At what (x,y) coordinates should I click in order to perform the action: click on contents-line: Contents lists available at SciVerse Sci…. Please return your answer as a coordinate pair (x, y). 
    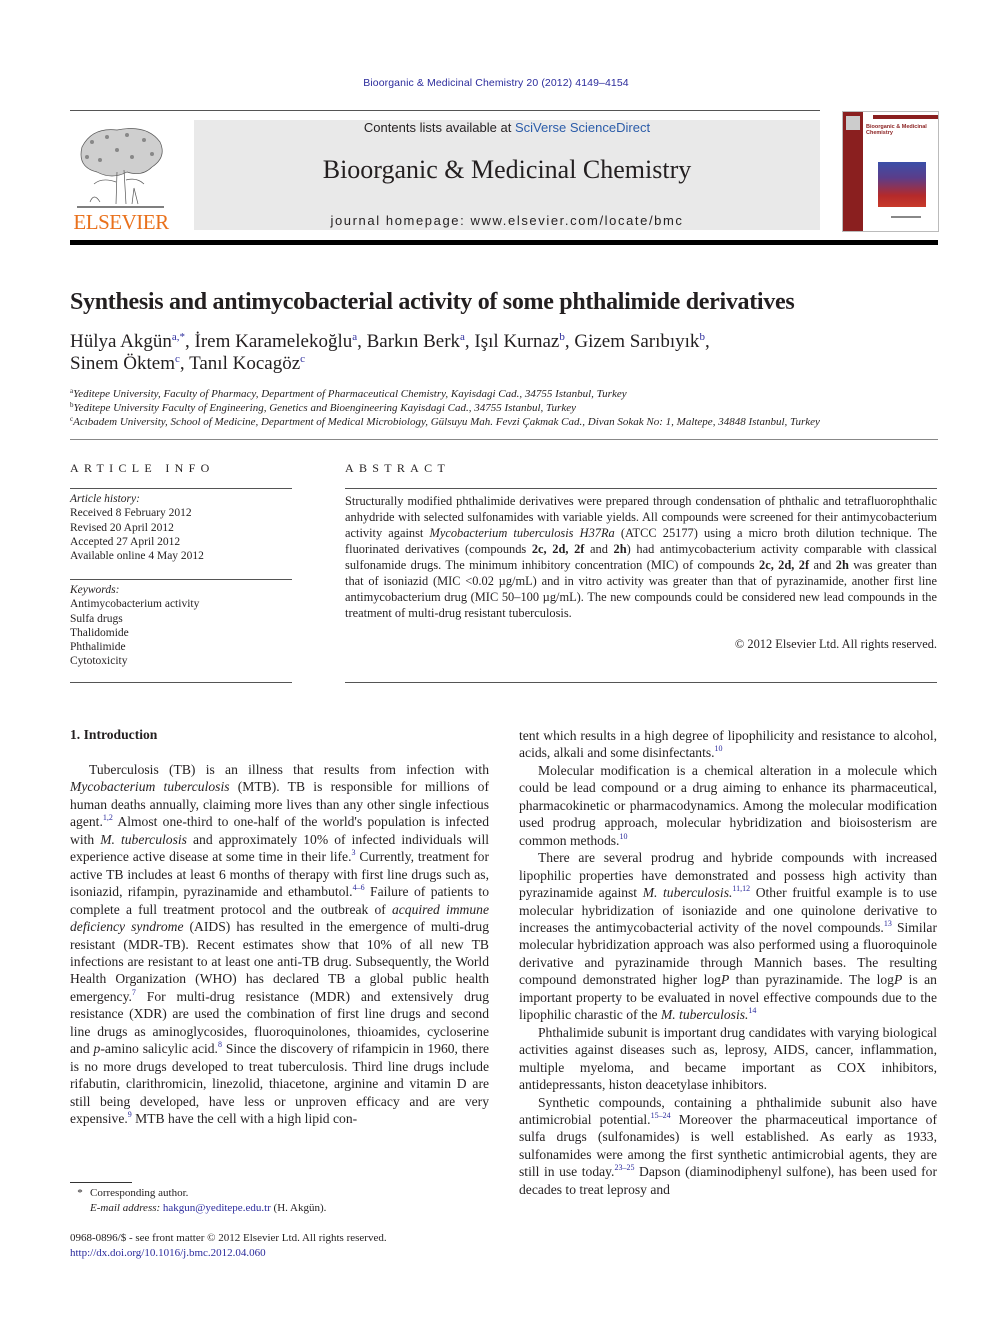
    Looking at the image, I should click on (507, 127).